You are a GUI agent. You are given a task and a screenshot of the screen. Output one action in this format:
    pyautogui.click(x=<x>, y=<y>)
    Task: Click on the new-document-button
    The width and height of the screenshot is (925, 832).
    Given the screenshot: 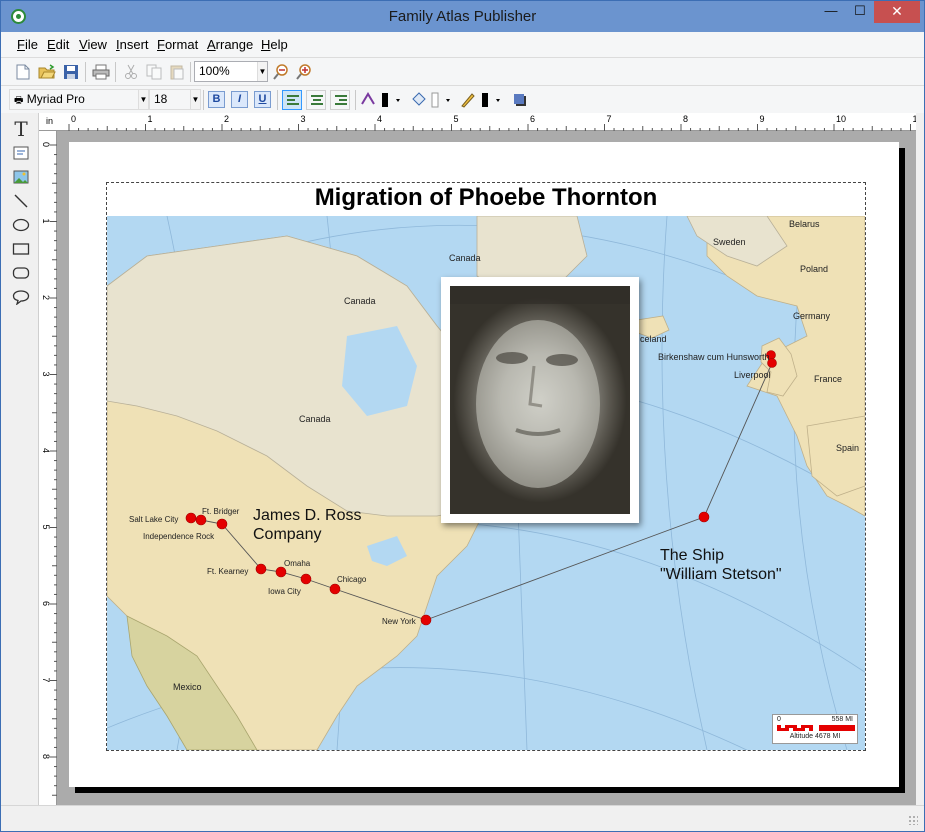 What is the action you would take?
    pyautogui.click(x=23, y=72)
    